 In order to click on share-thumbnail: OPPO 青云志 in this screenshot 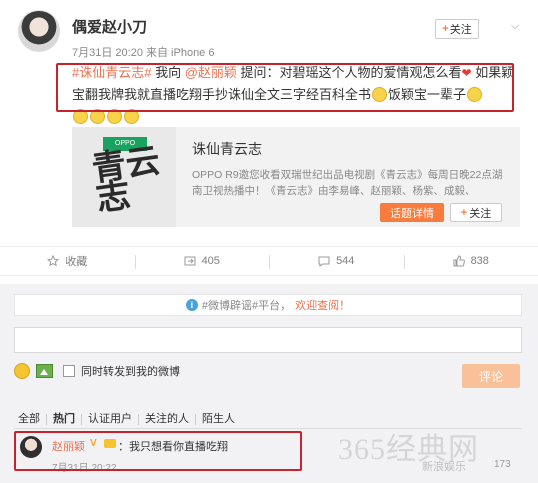, I will do `click(124, 177)`.